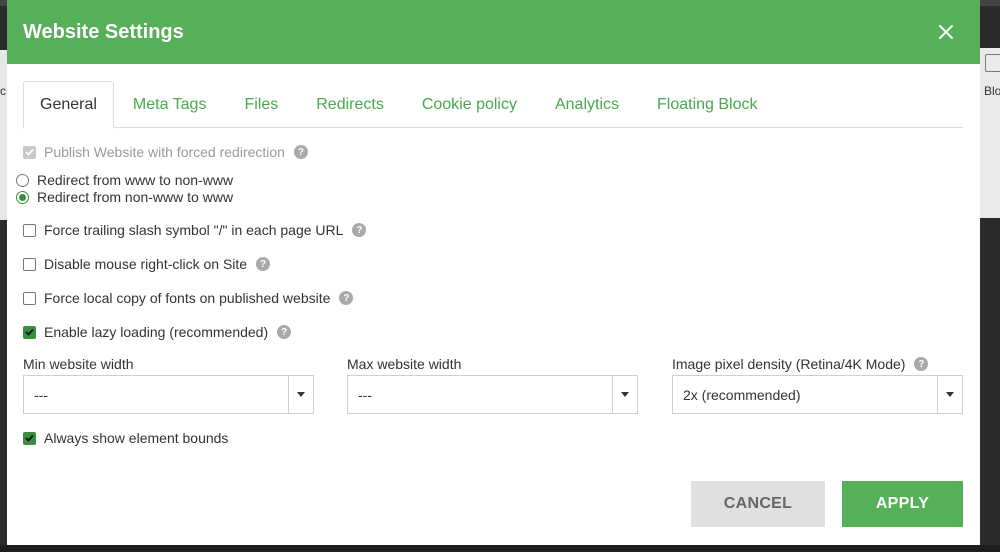  What do you see at coordinates (992, 91) in the screenshot?
I see `background-right-text: Blo` at bounding box center [992, 91].